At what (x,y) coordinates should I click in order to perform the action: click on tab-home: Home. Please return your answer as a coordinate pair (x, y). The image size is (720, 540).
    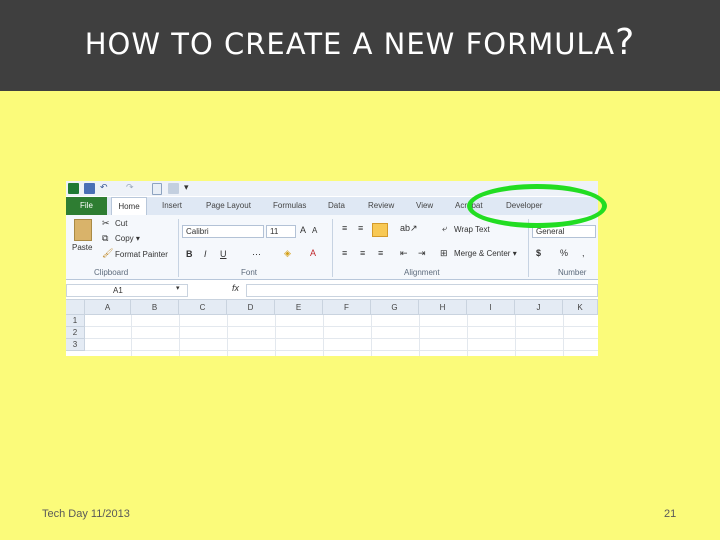
    Looking at the image, I should click on (129, 206).